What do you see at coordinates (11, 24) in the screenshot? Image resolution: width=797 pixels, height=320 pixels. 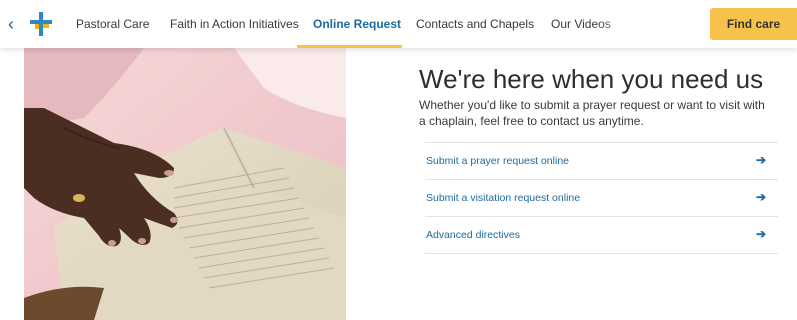 I see `chevron-left-icon: ‹` at bounding box center [11, 24].